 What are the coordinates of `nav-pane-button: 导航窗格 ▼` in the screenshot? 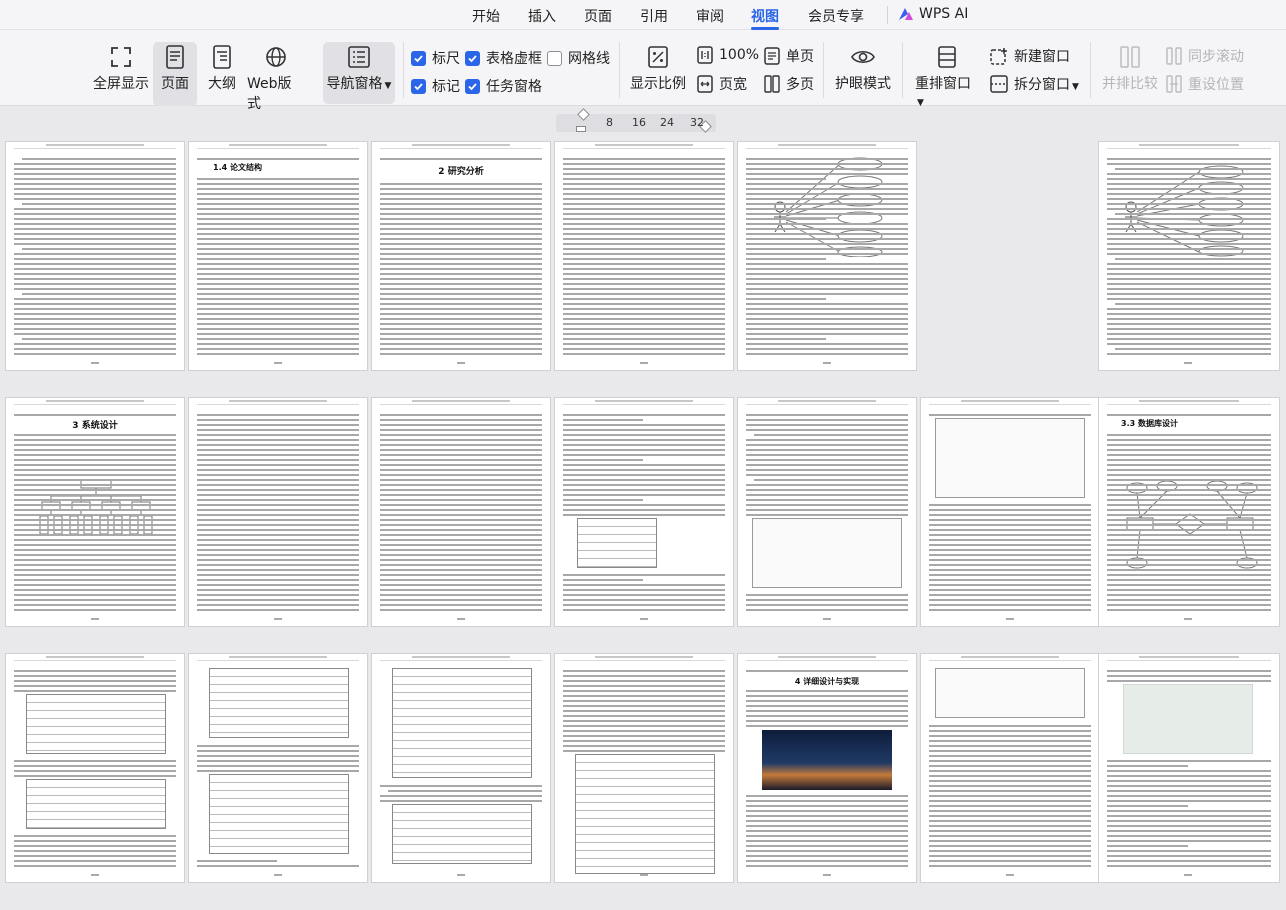 It's located at (359, 73).